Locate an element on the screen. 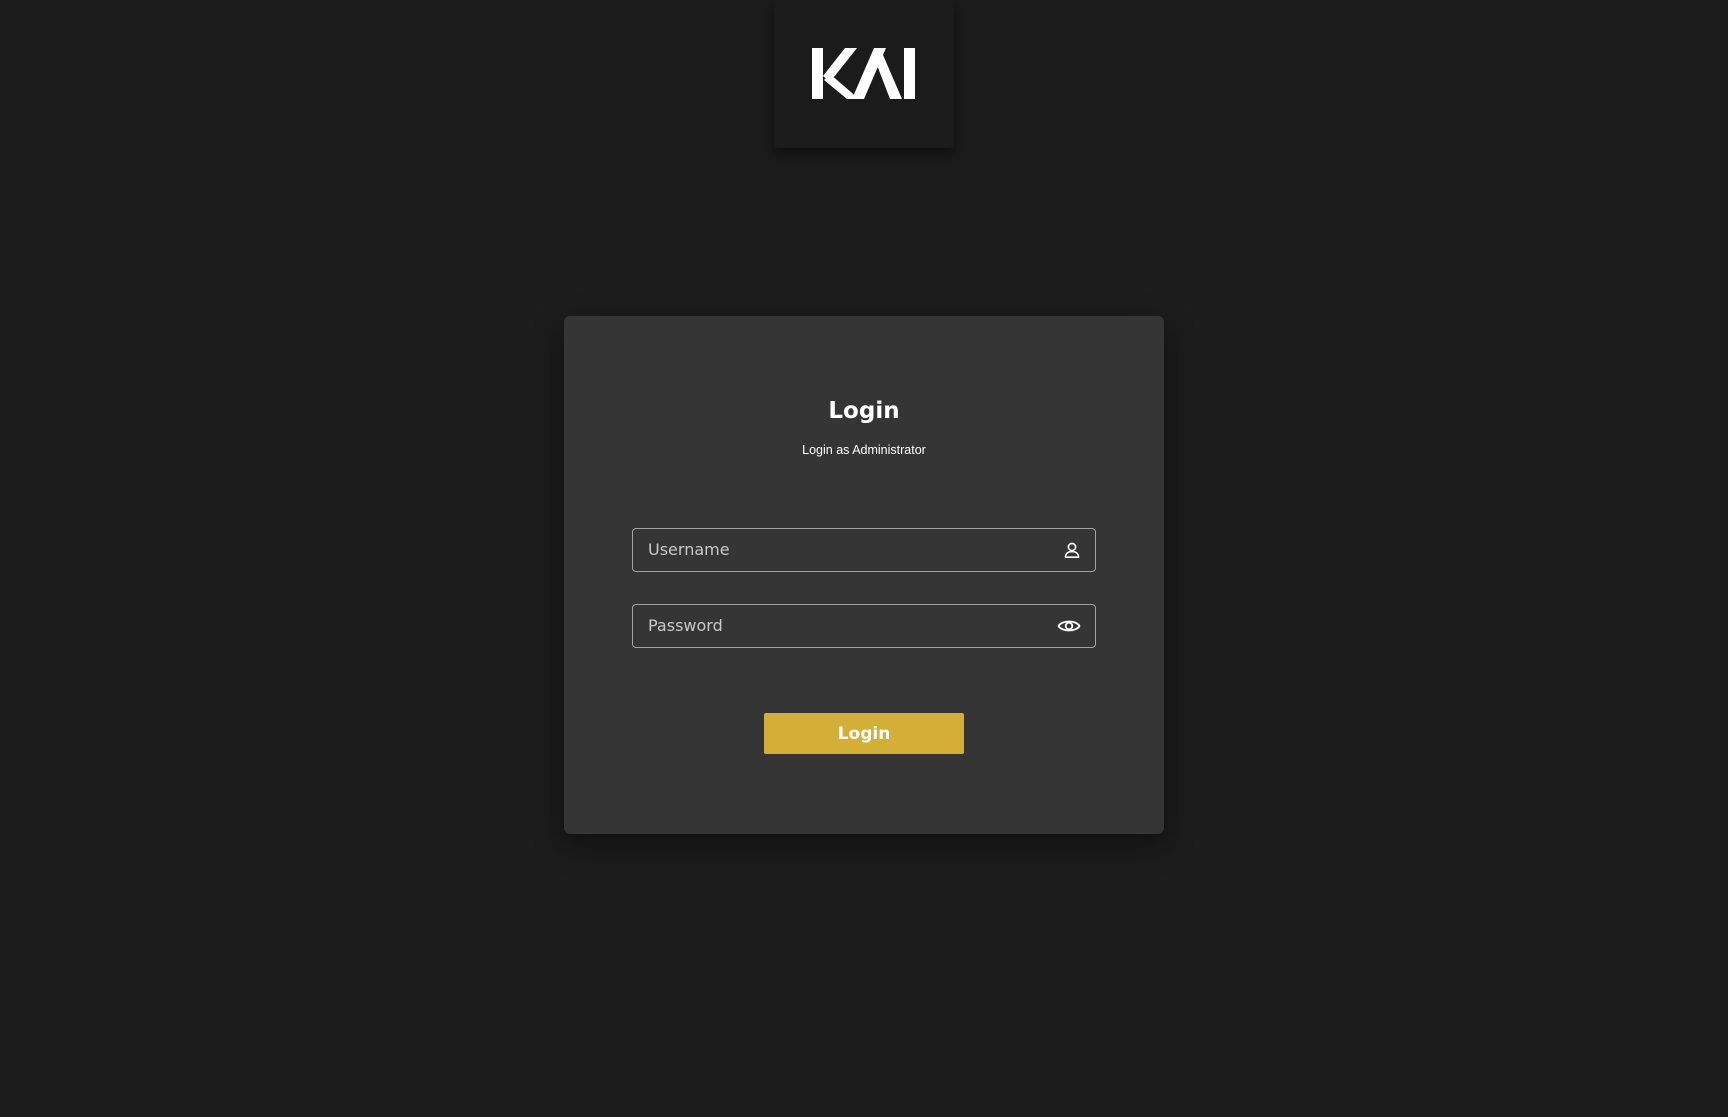 This screenshot has height=1117, width=1728. username-input is located at coordinates (833, 549).